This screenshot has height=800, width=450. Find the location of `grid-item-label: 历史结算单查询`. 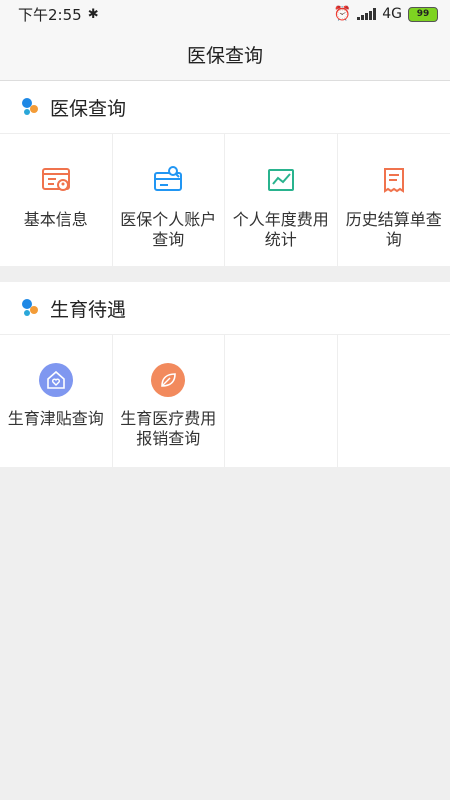

grid-item-label: 历史结算单查询 is located at coordinates (393, 229).